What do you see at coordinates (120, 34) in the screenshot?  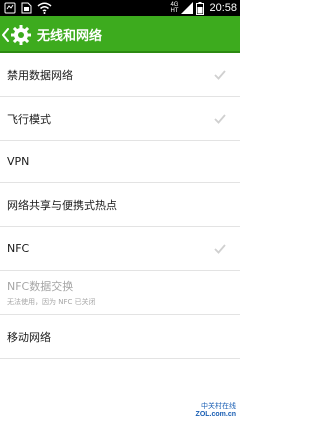 I see `title-bar: 无线和网络` at bounding box center [120, 34].